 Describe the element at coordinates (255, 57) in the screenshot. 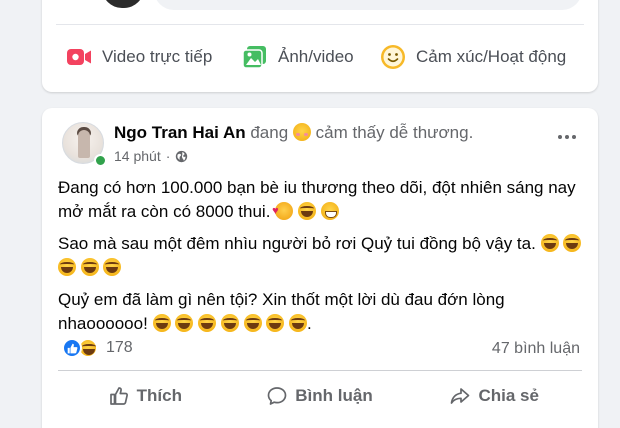

I see `photo-icon` at that location.